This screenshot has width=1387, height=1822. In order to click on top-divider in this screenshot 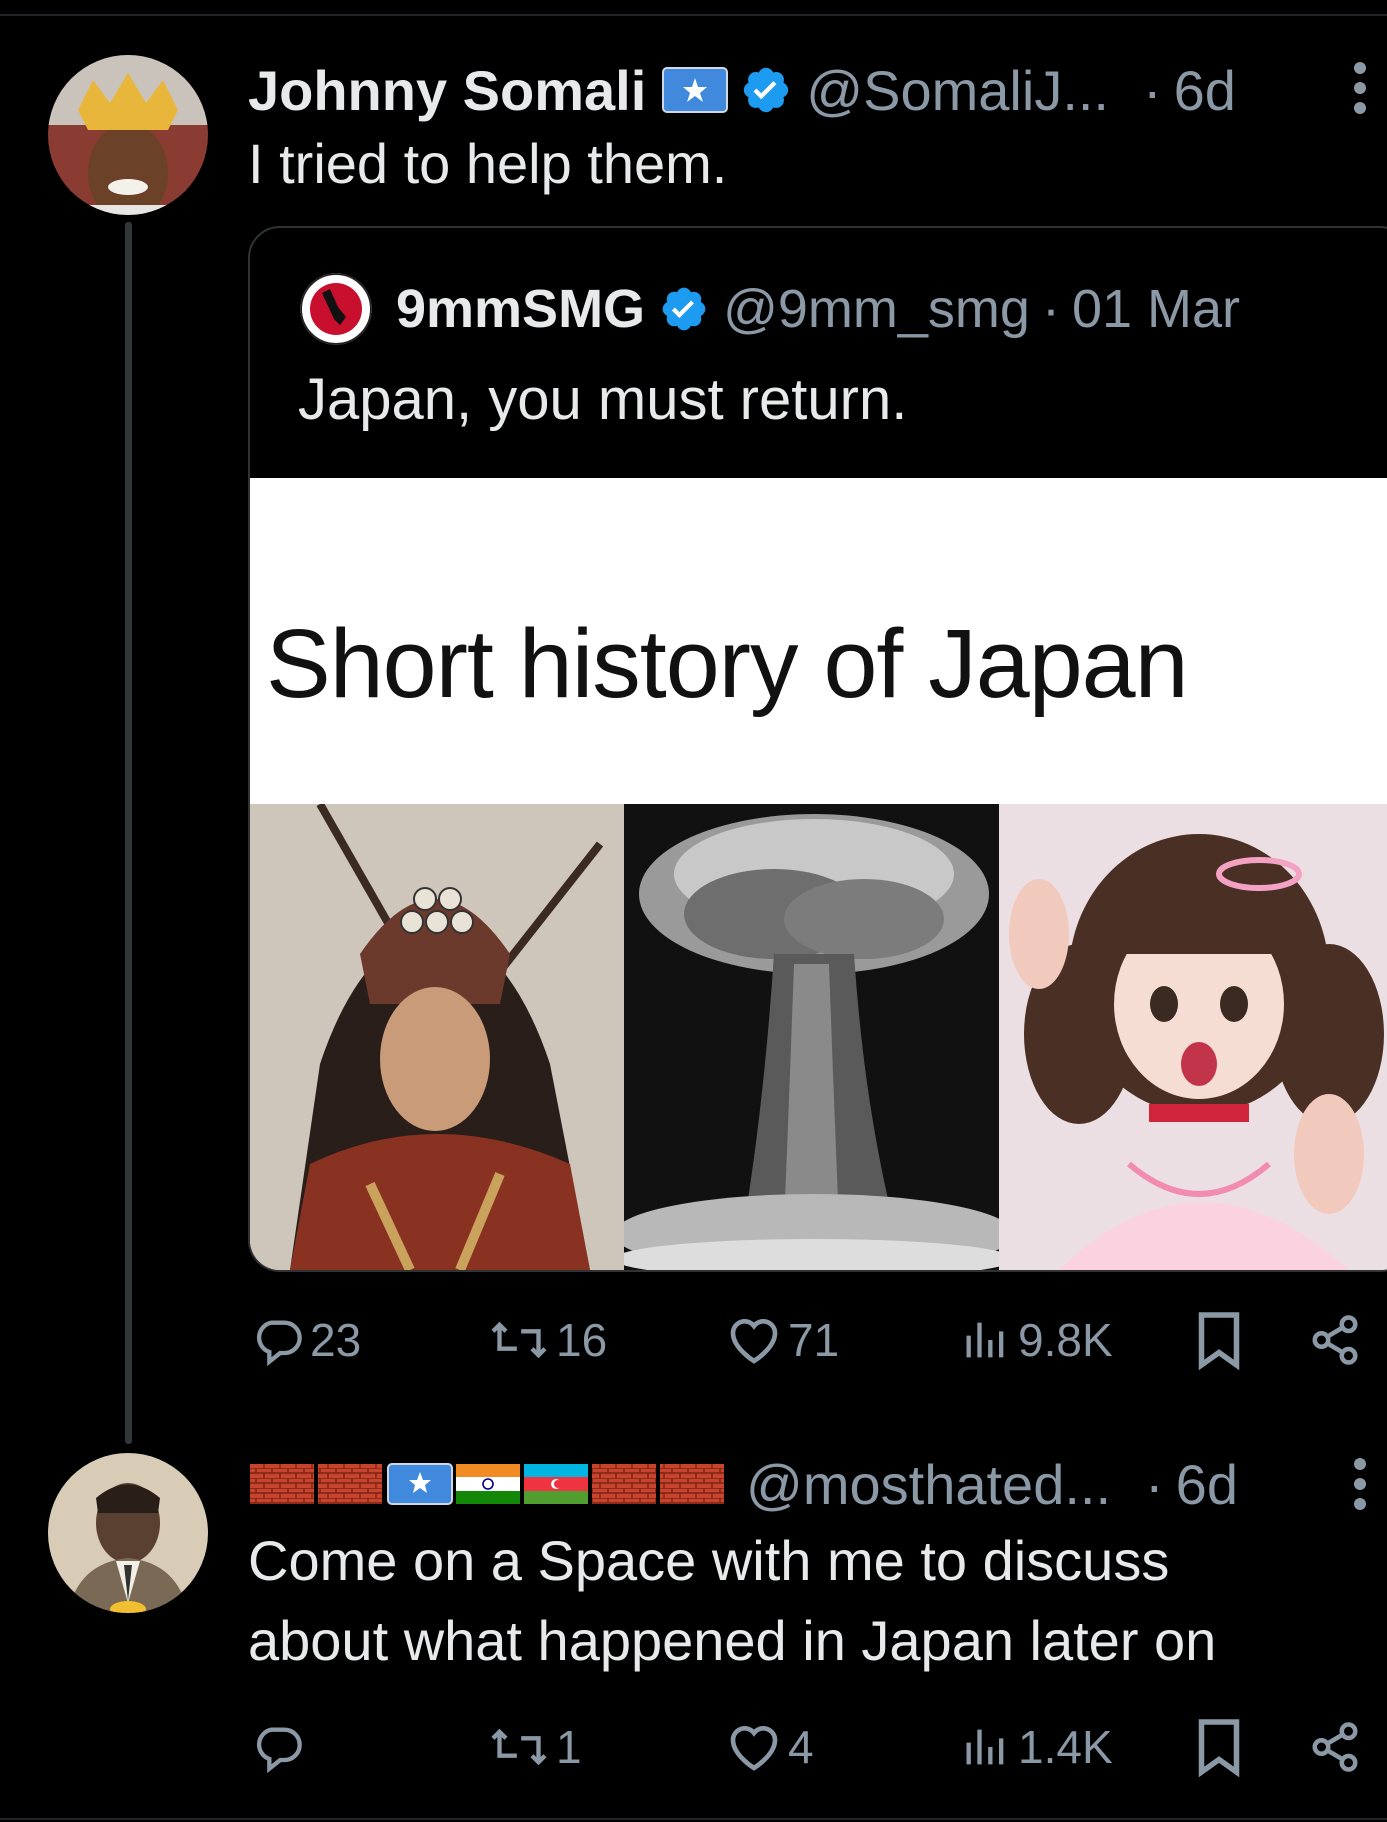, I will do `click(693, 15)`.